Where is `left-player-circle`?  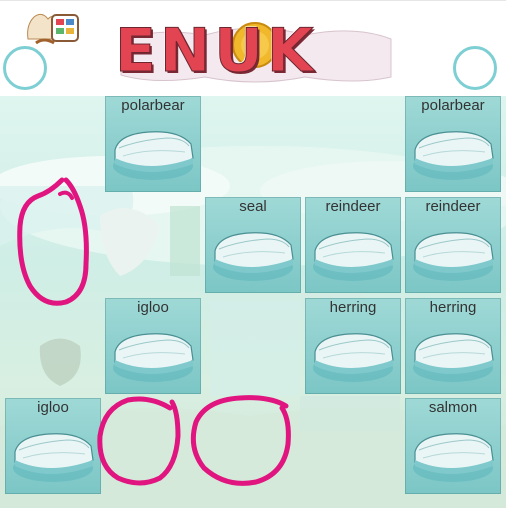
left-player-circle is located at coordinates (25, 68).